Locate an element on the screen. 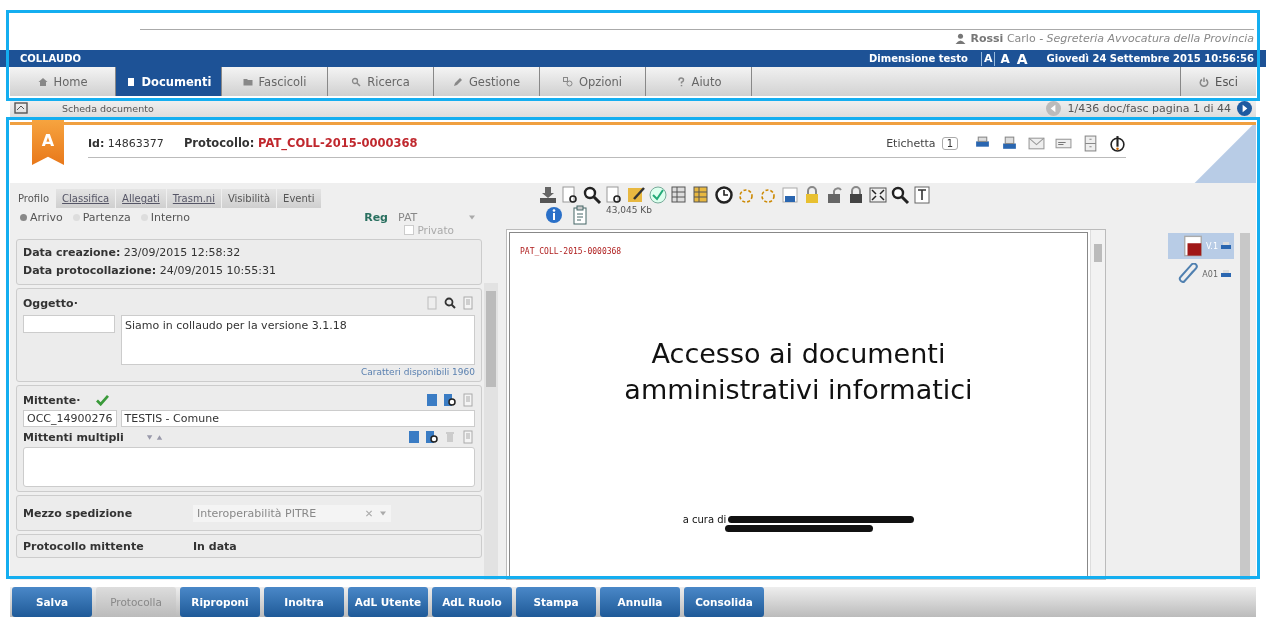  action-button: AdL Utente is located at coordinates (388, 602).